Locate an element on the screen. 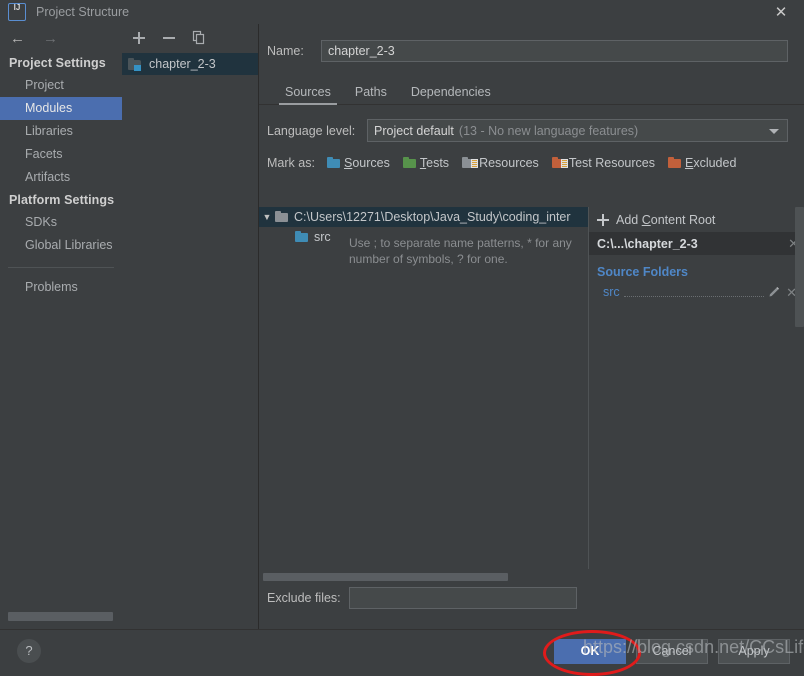 This screenshot has height=676, width=804. mark-as-excluded-label: Excluded is located at coordinates (710, 163).